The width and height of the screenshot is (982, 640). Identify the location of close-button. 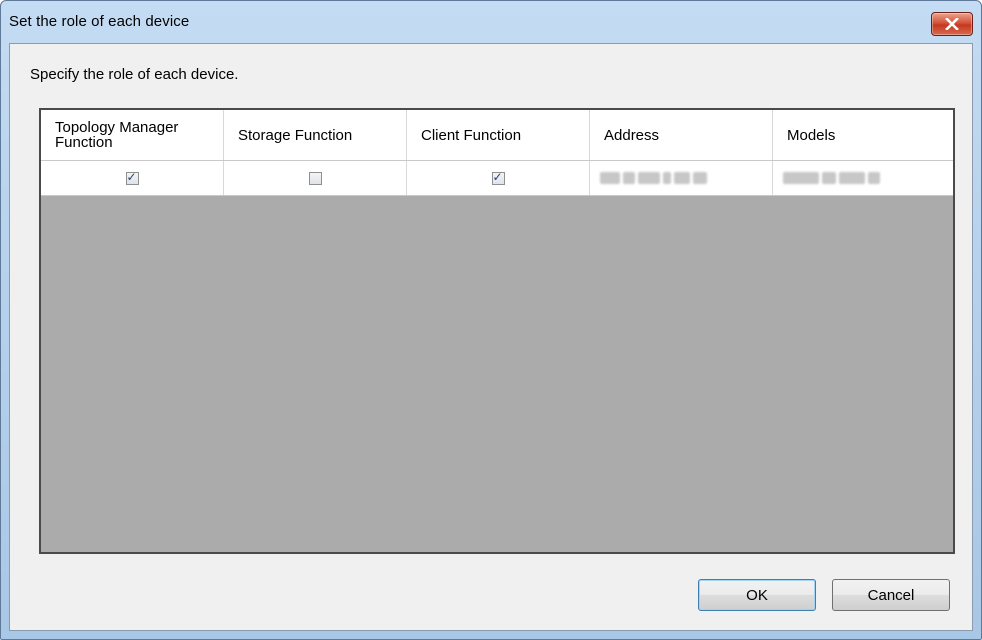
(952, 24).